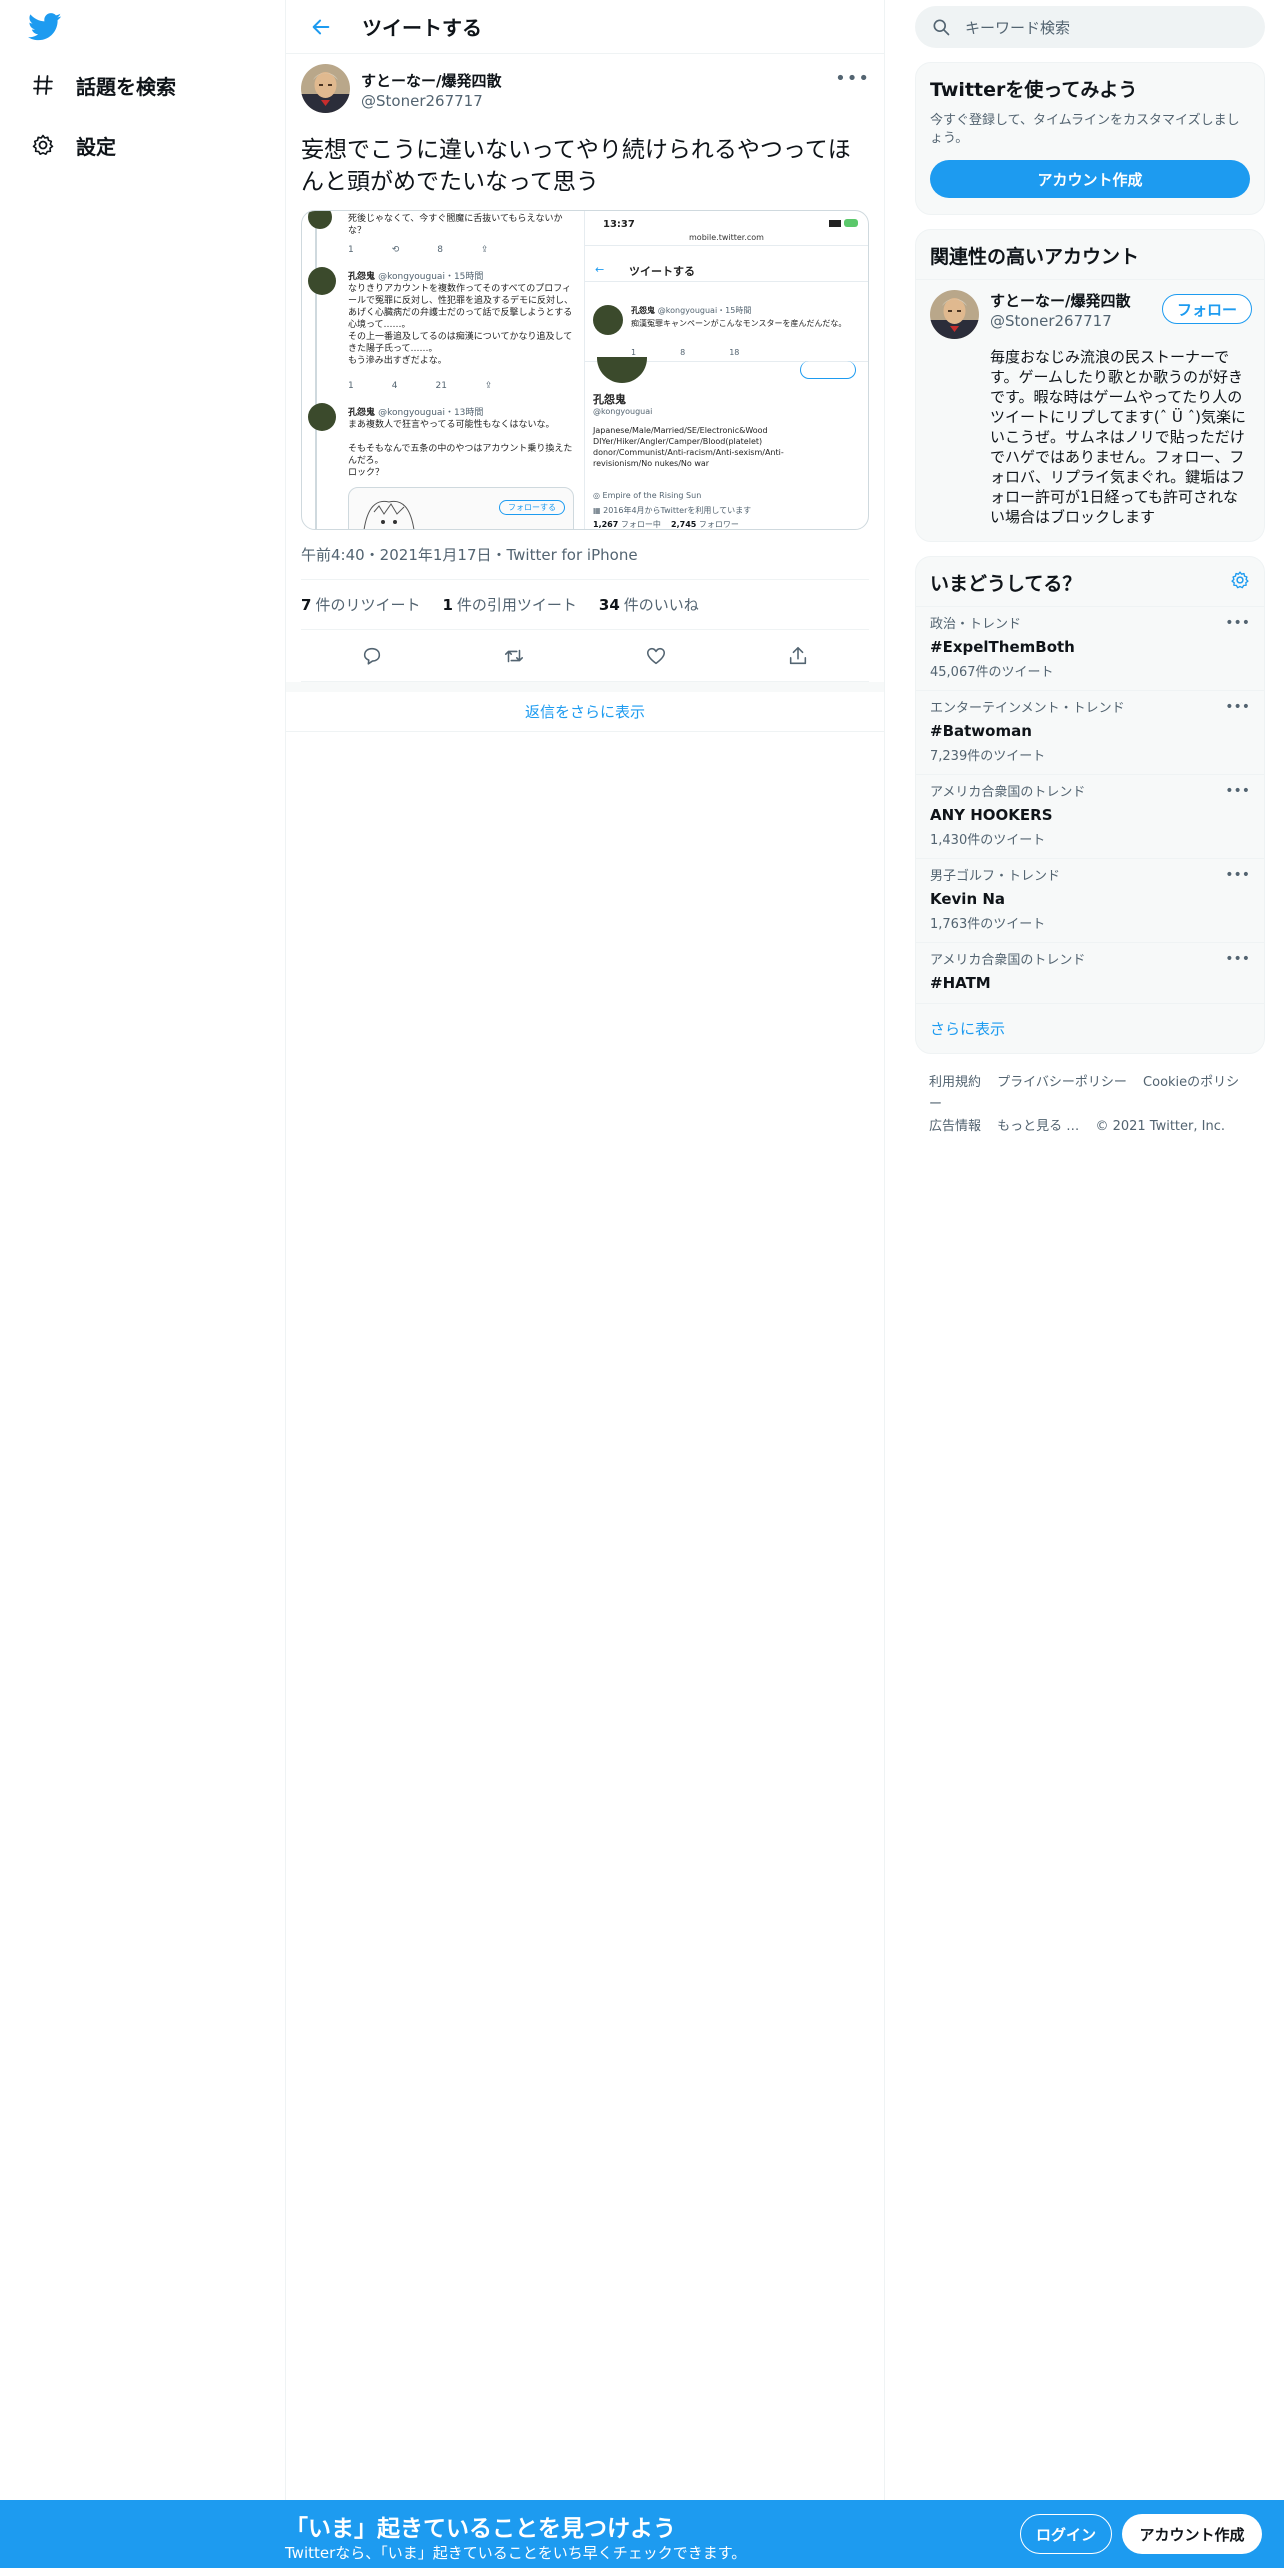 Image resolution: width=1284 pixels, height=2568 pixels. Describe the element at coordinates (351, 386) in the screenshot. I see `media-left-reply-2: 1` at that location.